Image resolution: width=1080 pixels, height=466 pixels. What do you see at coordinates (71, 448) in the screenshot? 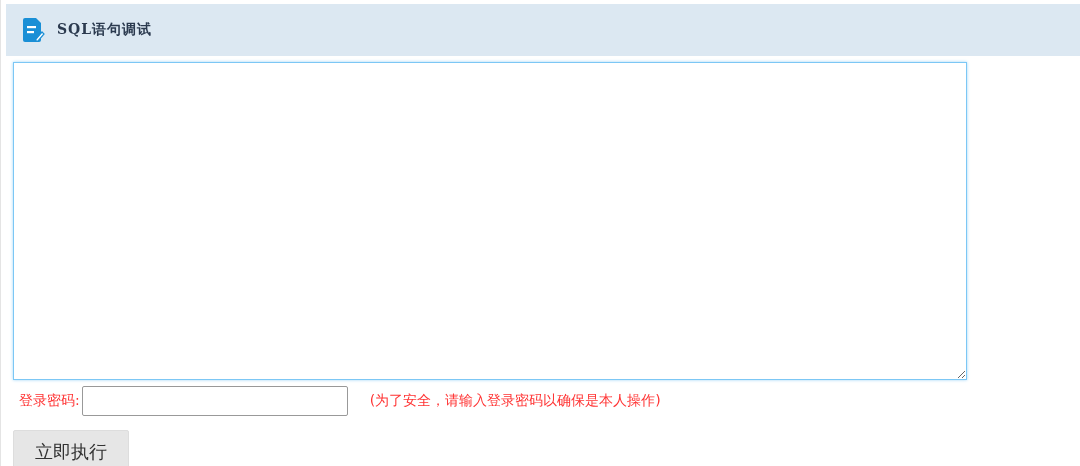
I see `execute-button: 立即执行` at bounding box center [71, 448].